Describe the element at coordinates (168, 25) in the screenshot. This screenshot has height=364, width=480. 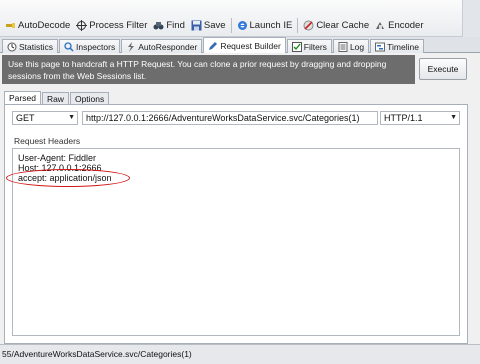
I see `find-button: Find` at that location.